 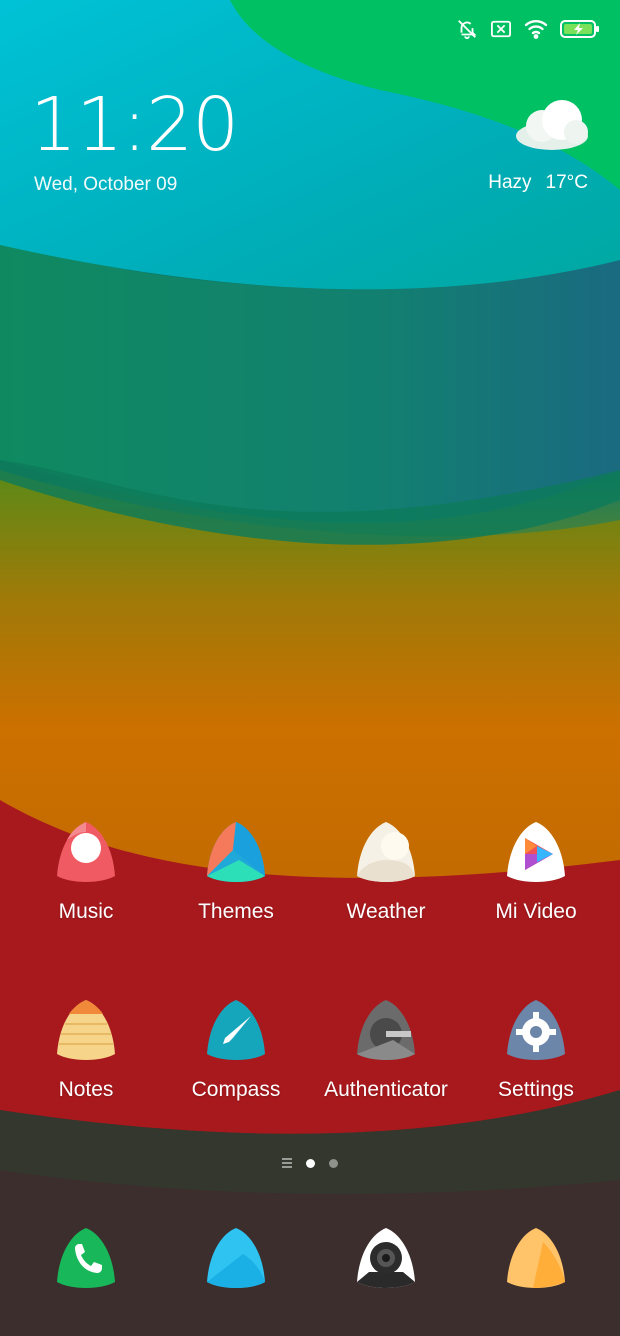 I want to click on clock: 11:20, so click(x=134, y=125).